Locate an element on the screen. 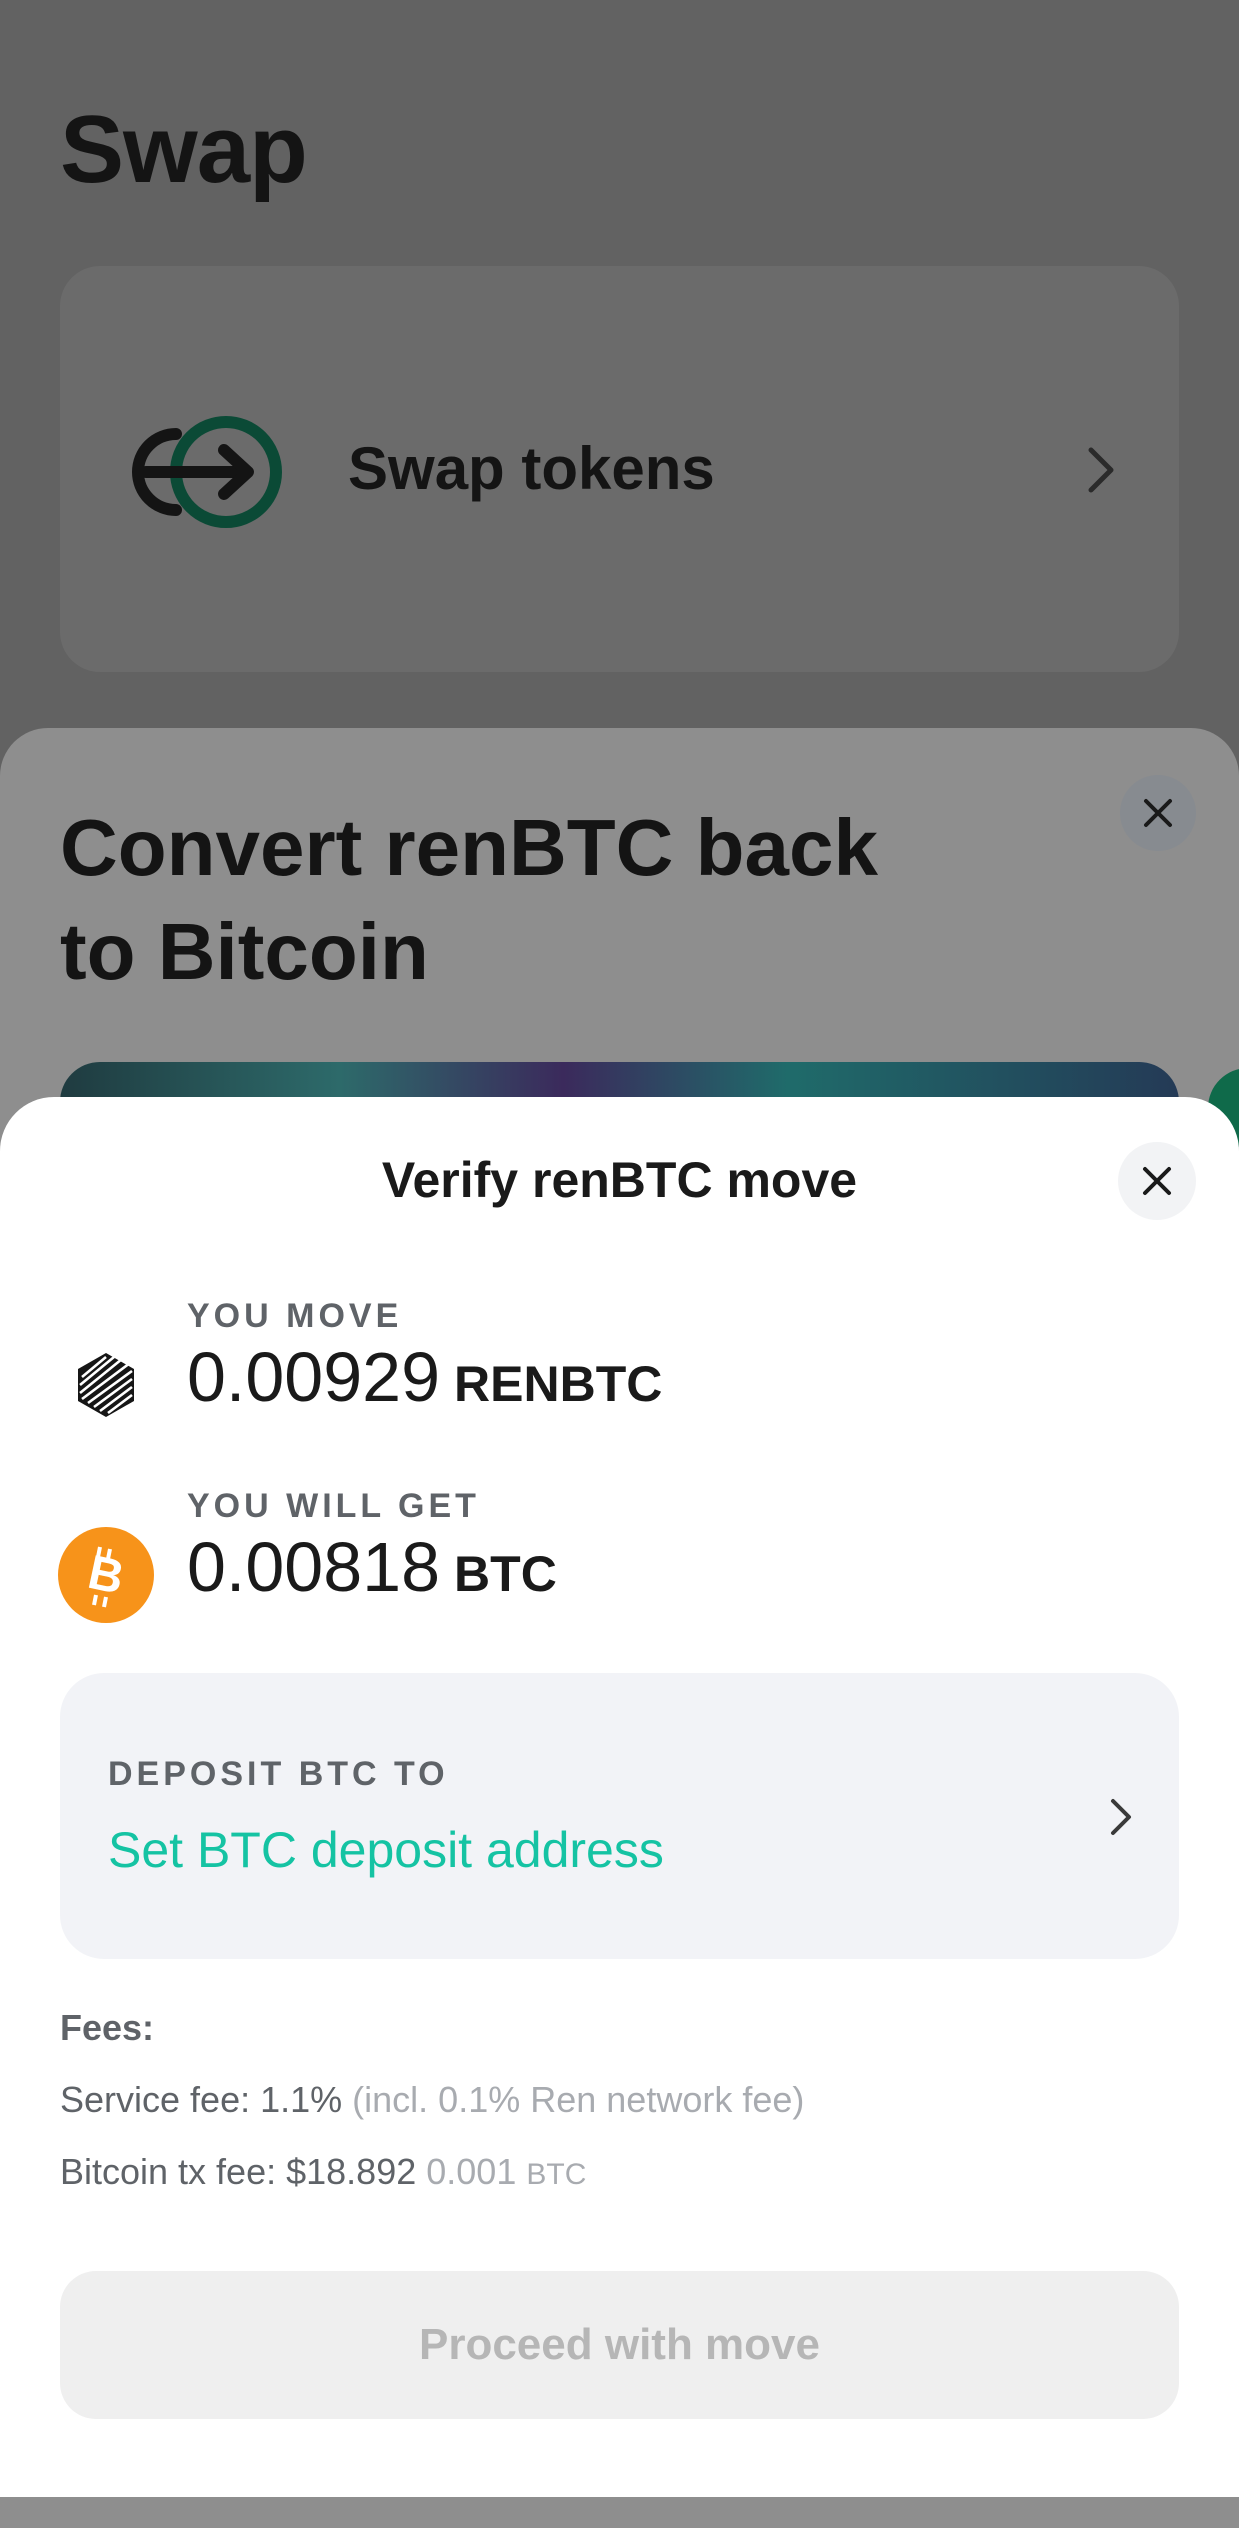 Image resolution: width=1239 pixels, height=2528 pixels. deposit-address-card: DEPOSIT BTC TO Set BTC deposit address is located at coordinates (619, 1816).